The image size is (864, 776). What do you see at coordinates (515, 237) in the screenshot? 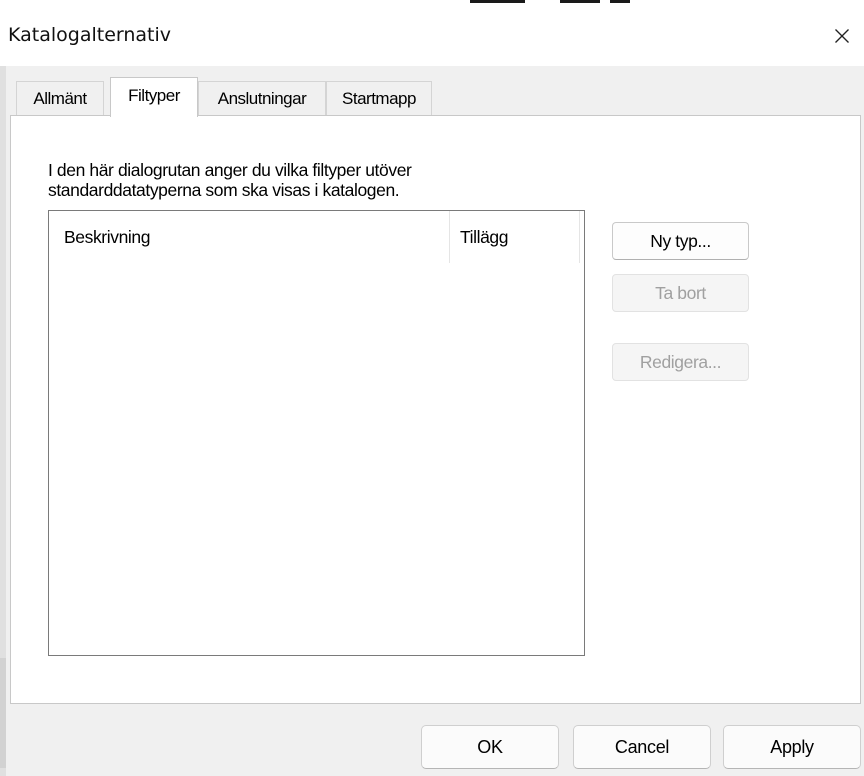
I see `column-header-extension: Tillägg` at bounding box center [515, 237].